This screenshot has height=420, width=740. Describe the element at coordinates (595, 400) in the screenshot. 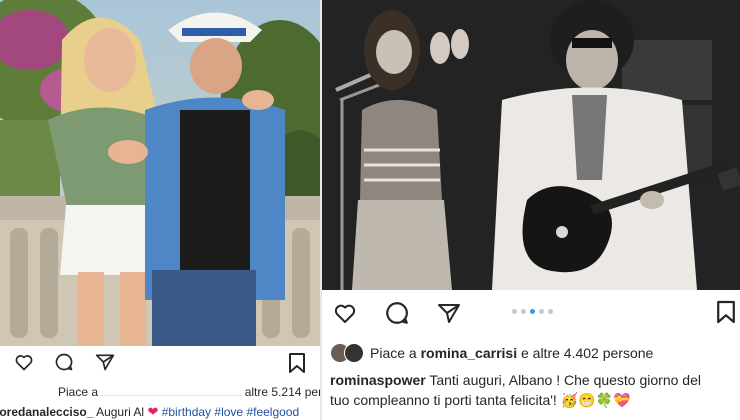

I see `caption-emojis: 🥳😁🍀💝` at that location.